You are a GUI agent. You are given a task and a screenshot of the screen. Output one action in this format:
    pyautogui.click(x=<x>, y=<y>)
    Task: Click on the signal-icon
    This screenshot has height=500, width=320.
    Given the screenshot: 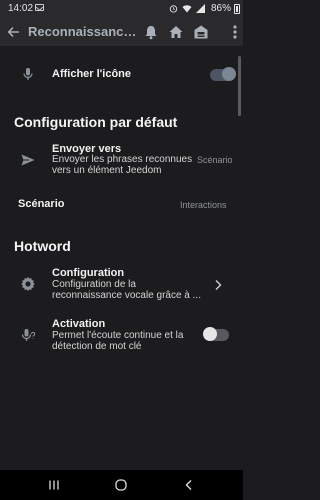 What is the action you would take?
    pyautogui.click(x=200, y=8)
    